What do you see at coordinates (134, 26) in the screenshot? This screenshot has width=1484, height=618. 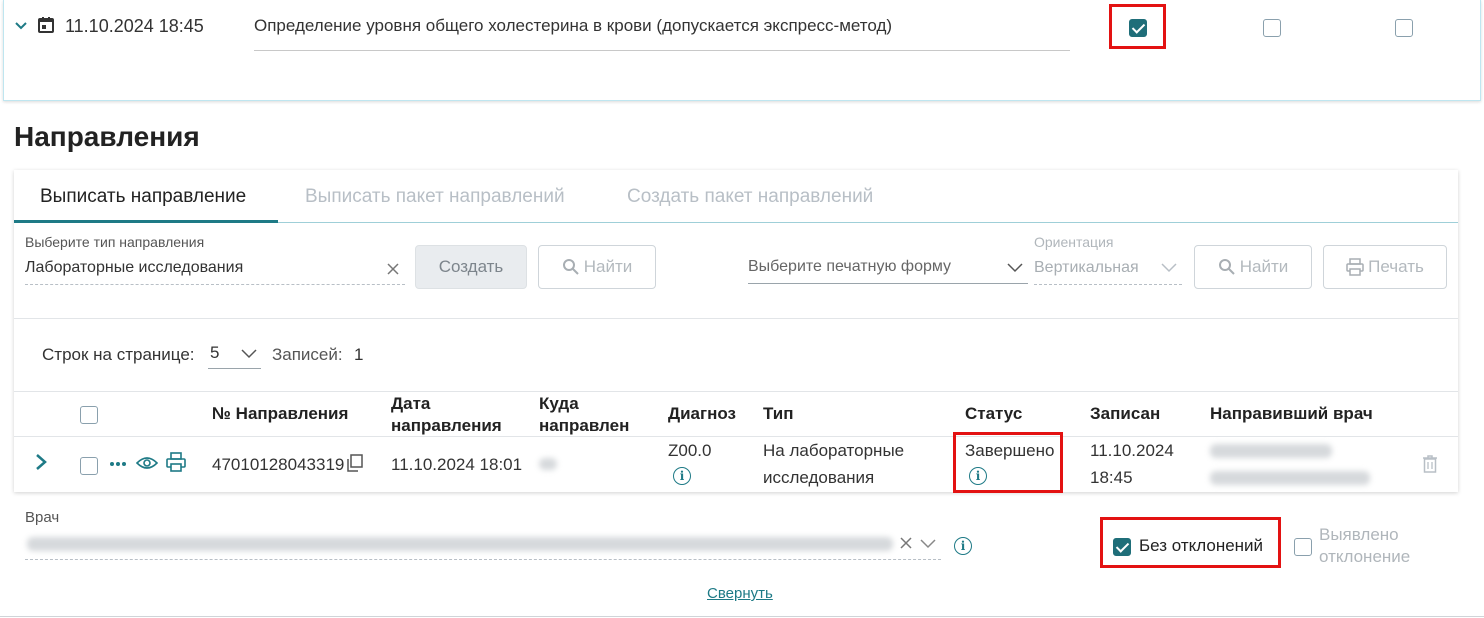 I see `service-date: 11.10.2024 18:45` at bounding box center [134, 26].